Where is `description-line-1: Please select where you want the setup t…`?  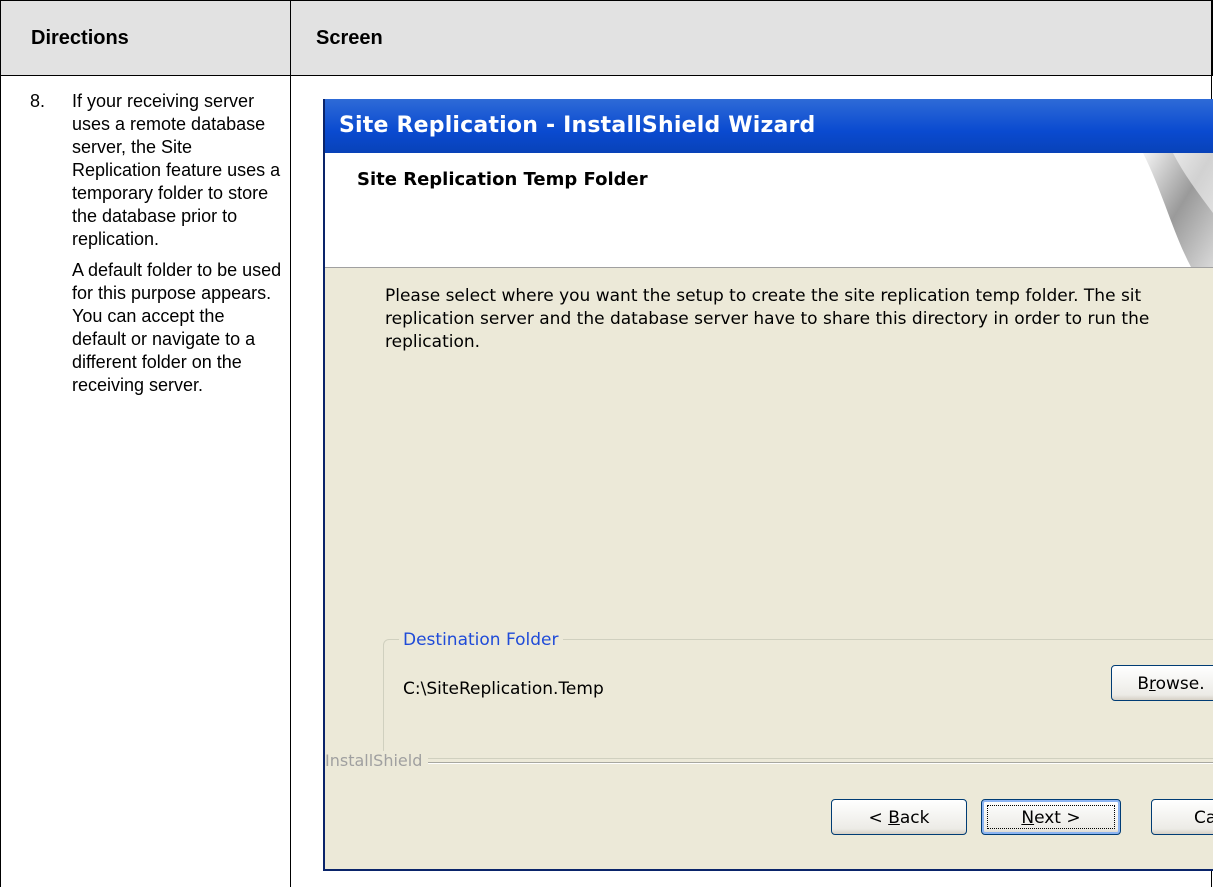
description-line-1: Please select where you want the setup t… is located at coordinates (763, 296).